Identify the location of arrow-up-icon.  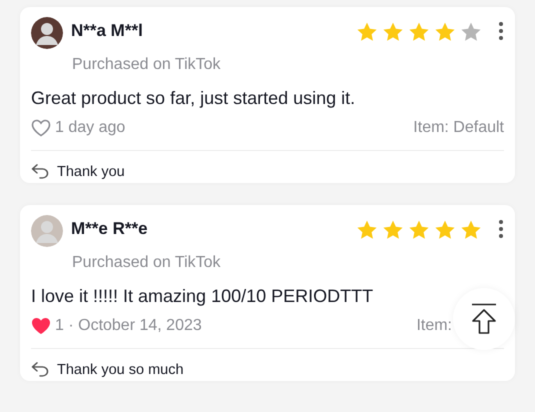
(484, 319).